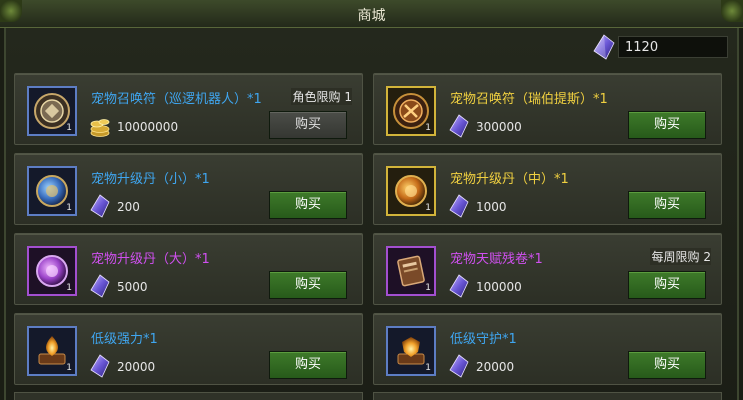 This screenshot has height=400, width=743. What do you see at coordinates (483, 339) in the screenshot?
I see `item-name: 低级守护*1` at bounding box center [483, 339].